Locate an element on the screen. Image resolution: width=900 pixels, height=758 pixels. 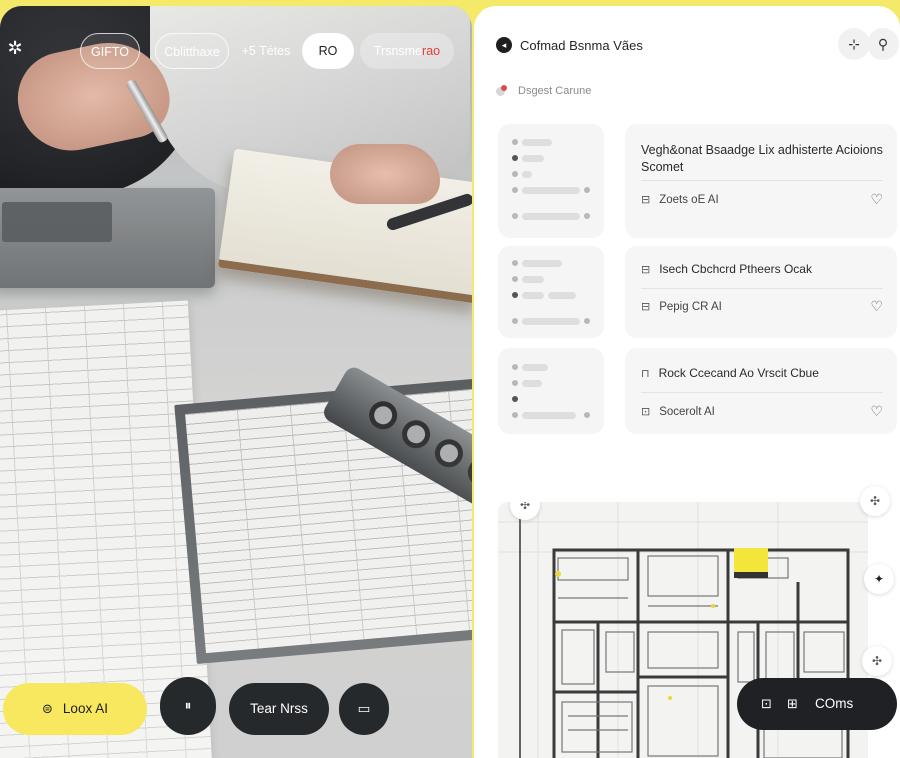
card-meta: ⊟ Zoets oE AI is located at coordinates (680, 200).